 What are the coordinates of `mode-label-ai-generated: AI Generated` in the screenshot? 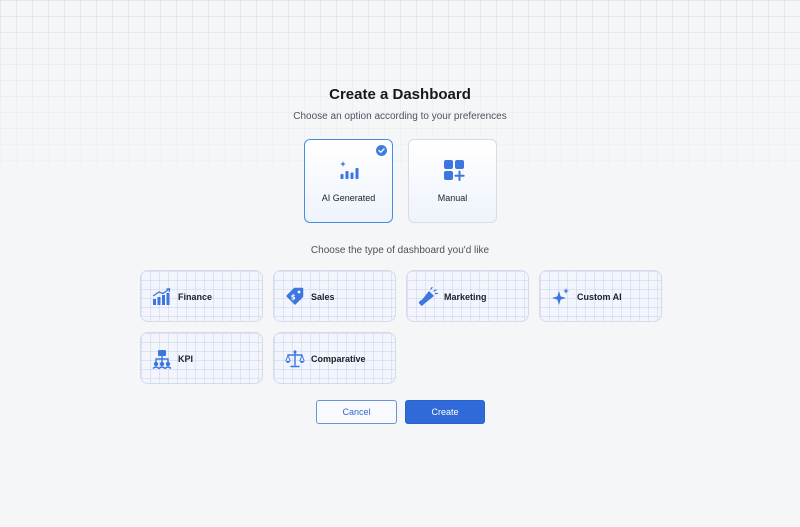 It's located at (348, 198).